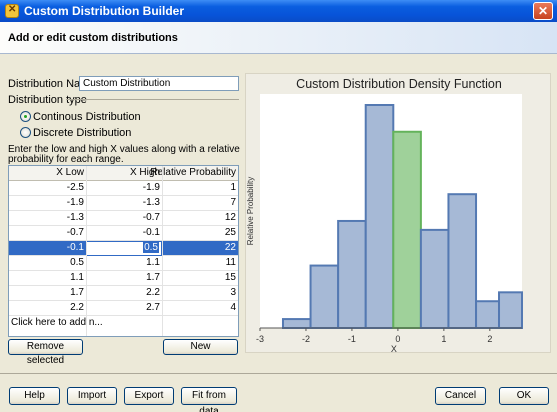  What do you see at coordinates (233, 307) in the screenshot?
I see `relative-probability-cell: 4` at bounding box center [233, 307].